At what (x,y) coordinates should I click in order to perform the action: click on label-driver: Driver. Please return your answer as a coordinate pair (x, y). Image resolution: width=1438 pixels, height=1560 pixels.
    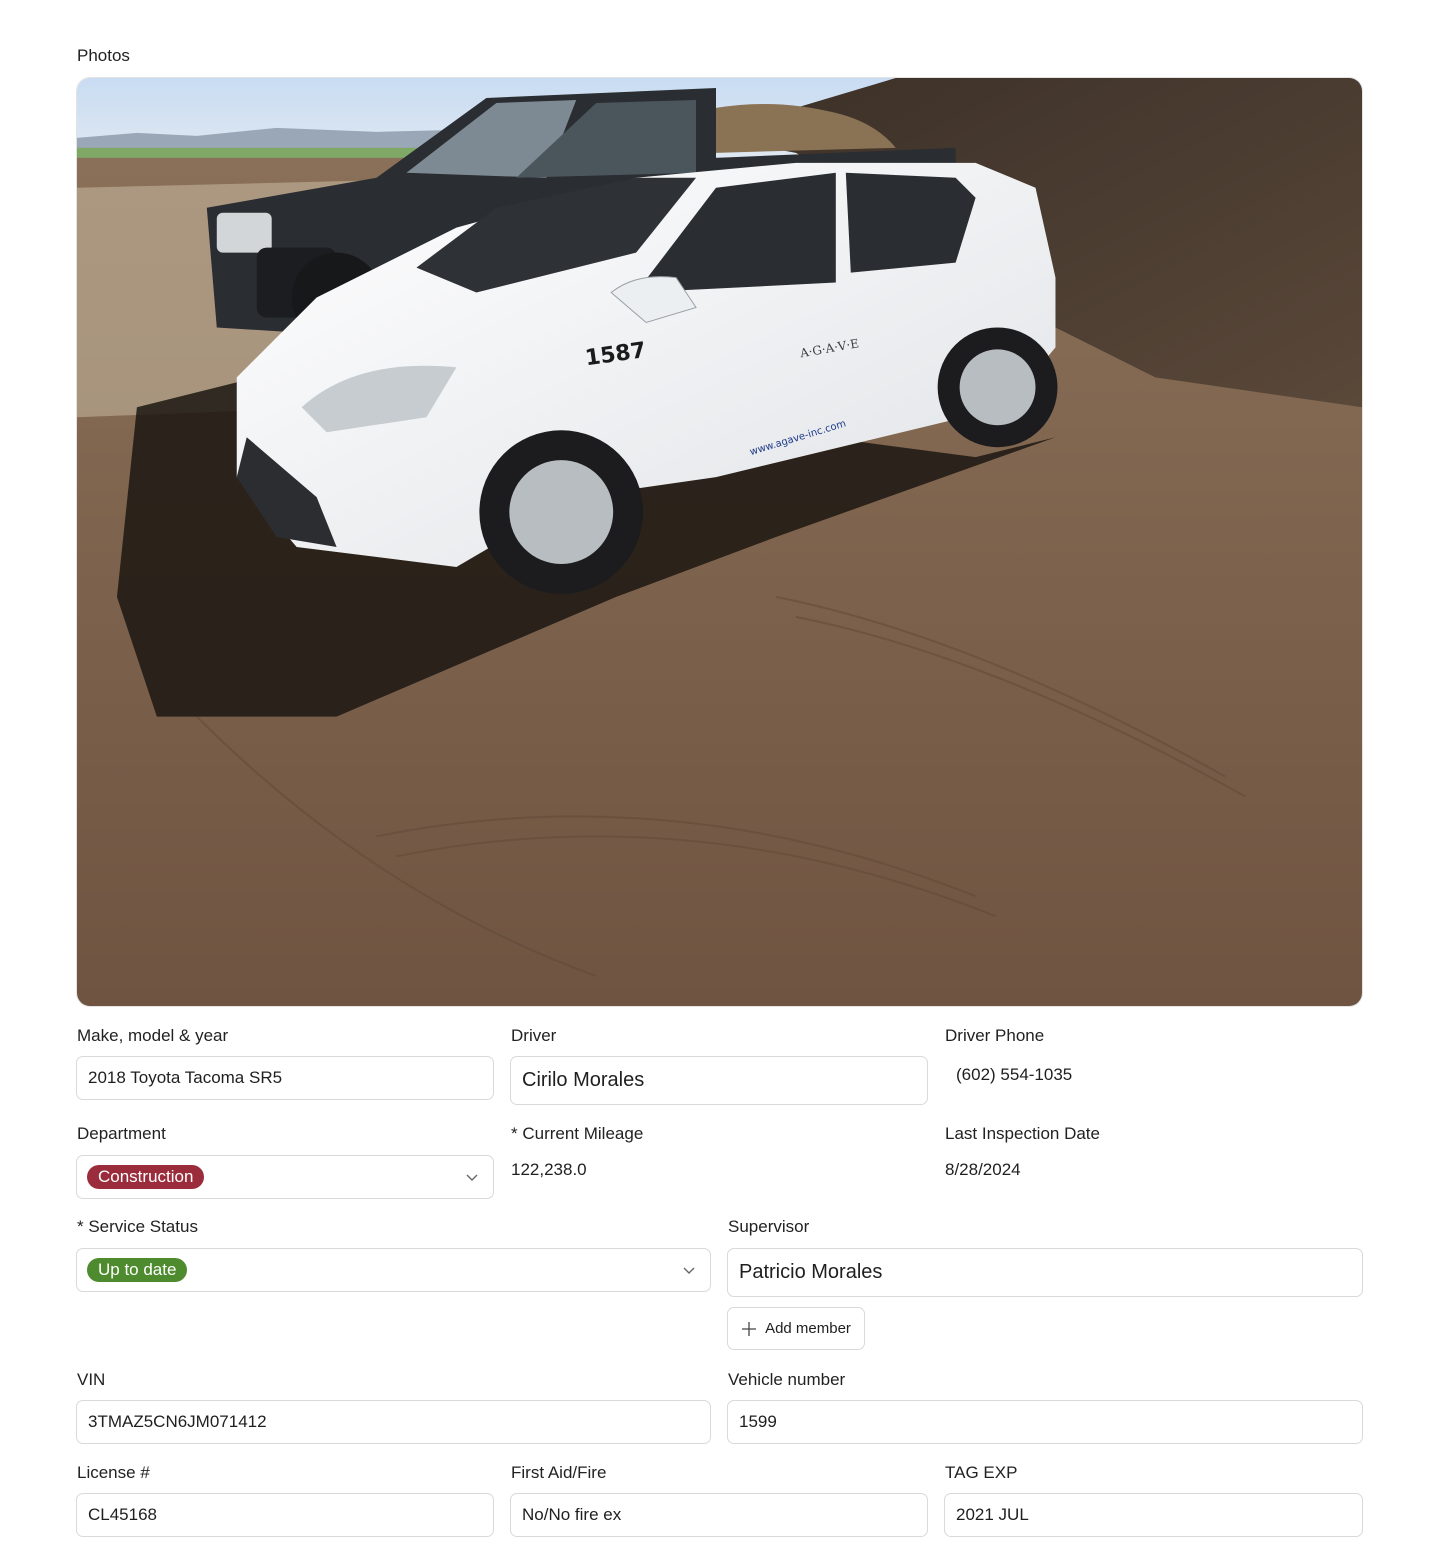
    Looking at the image, I should click on (534, 1035).